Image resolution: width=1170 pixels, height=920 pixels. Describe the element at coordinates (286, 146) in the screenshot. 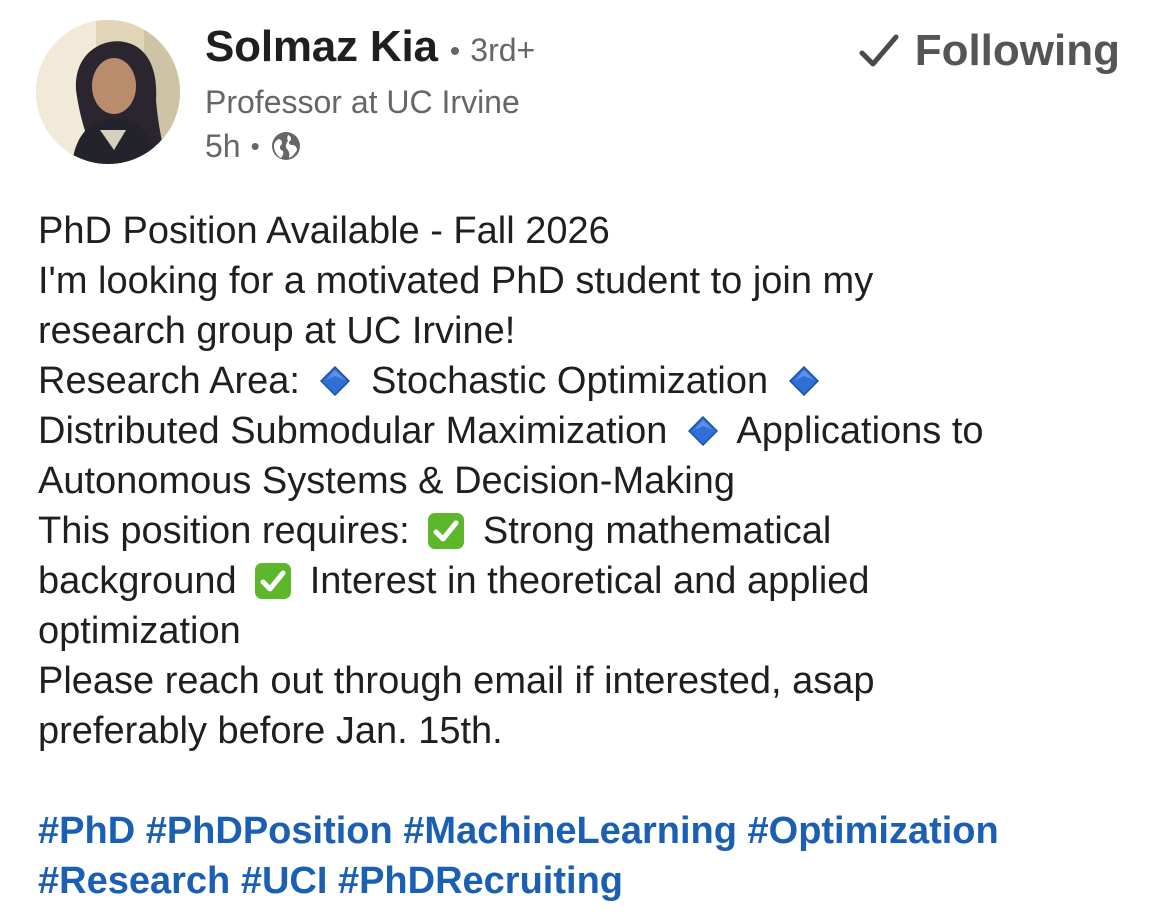

I see `globe-icon` at that location.